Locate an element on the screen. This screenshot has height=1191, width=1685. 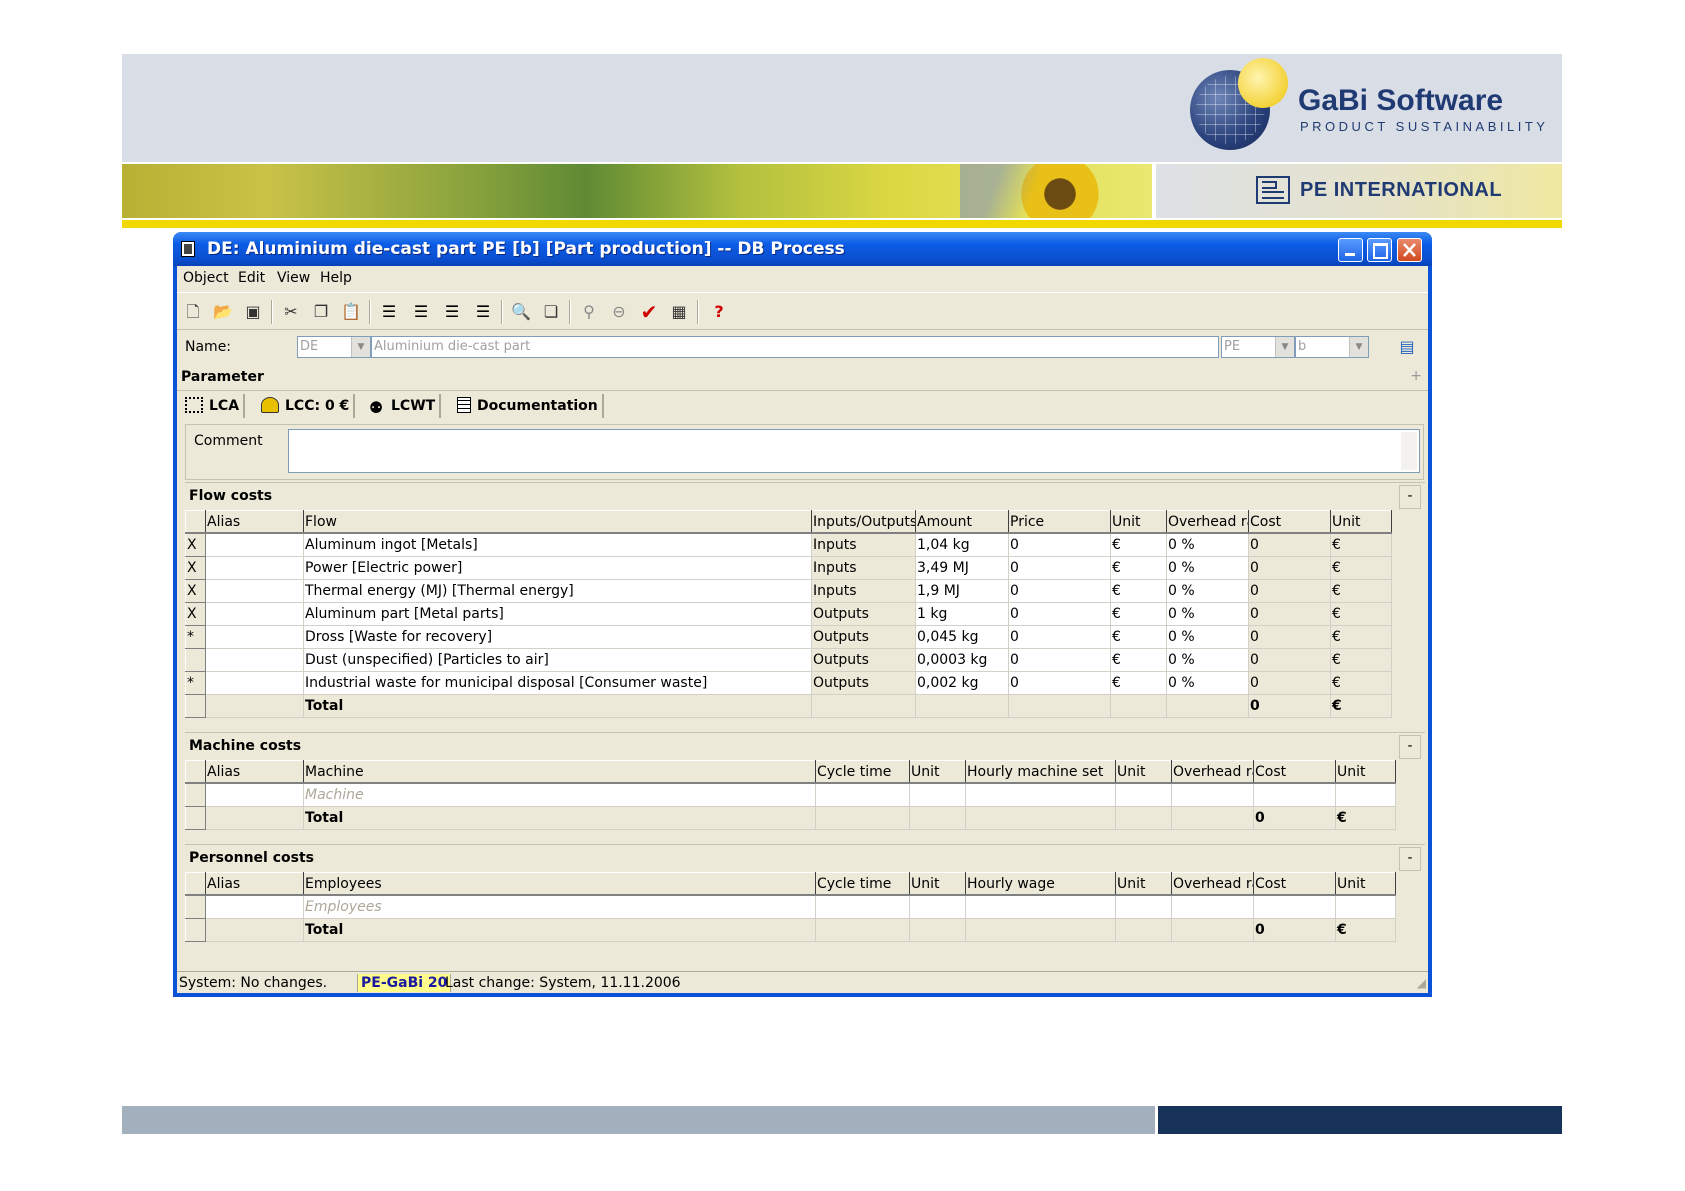
expand-icon: + is located at coordinates (1416, 376).